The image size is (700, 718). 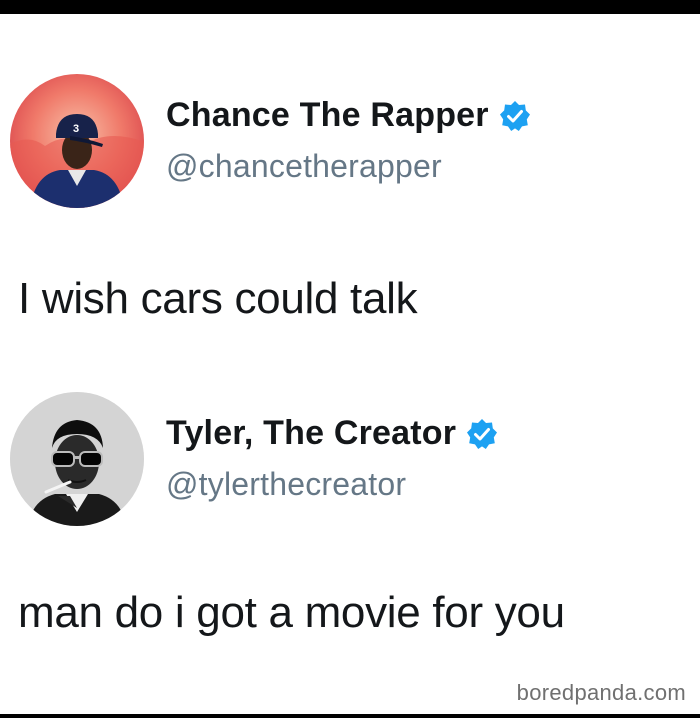 I want to click on top-border, so click(x=350, y=7).